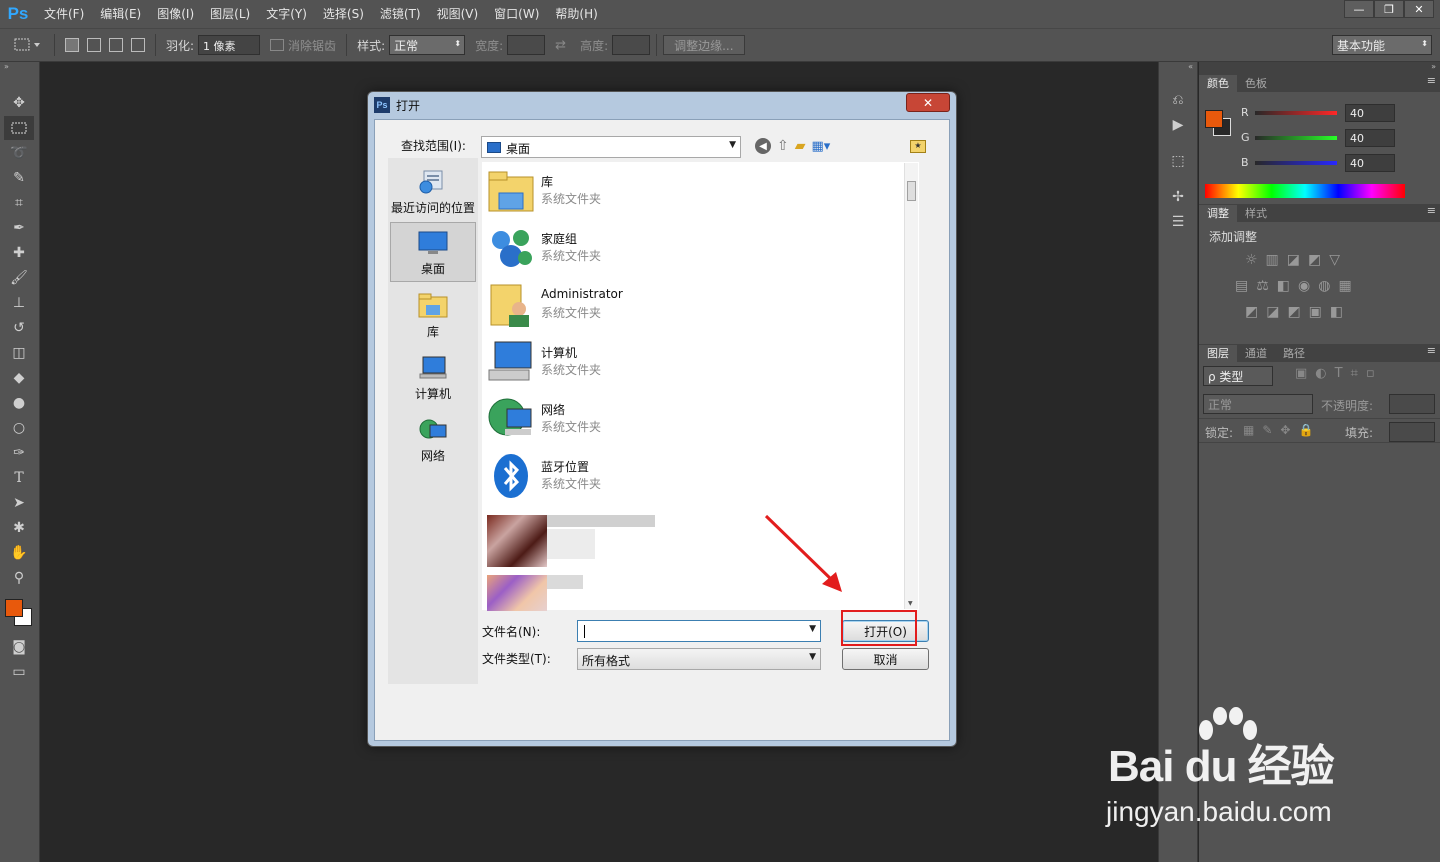 The image size is (1440, 862). Describe the element at coordinates (116, 45) in the screenshot. I see `subtract-selection-icon` at that location.